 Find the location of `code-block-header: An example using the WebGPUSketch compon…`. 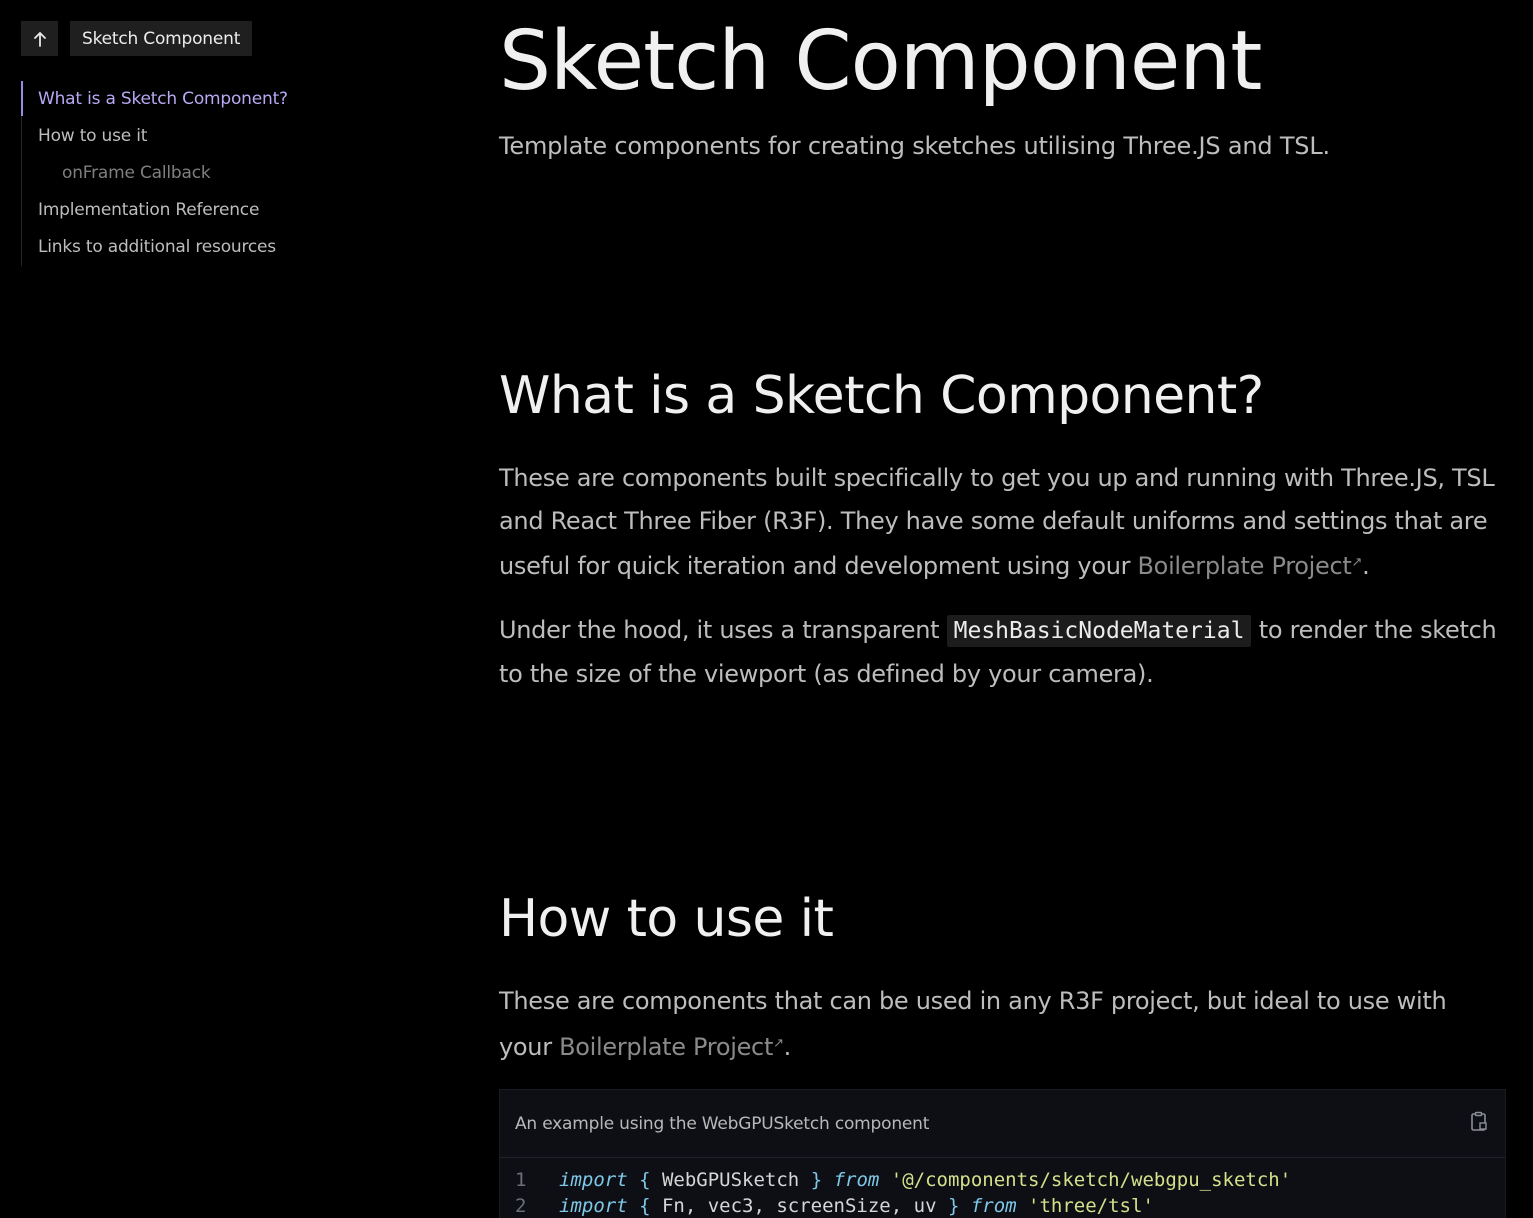

code-block-header: An example using the WebGPUSketch compon… is located at coordinates (1002, 1124).